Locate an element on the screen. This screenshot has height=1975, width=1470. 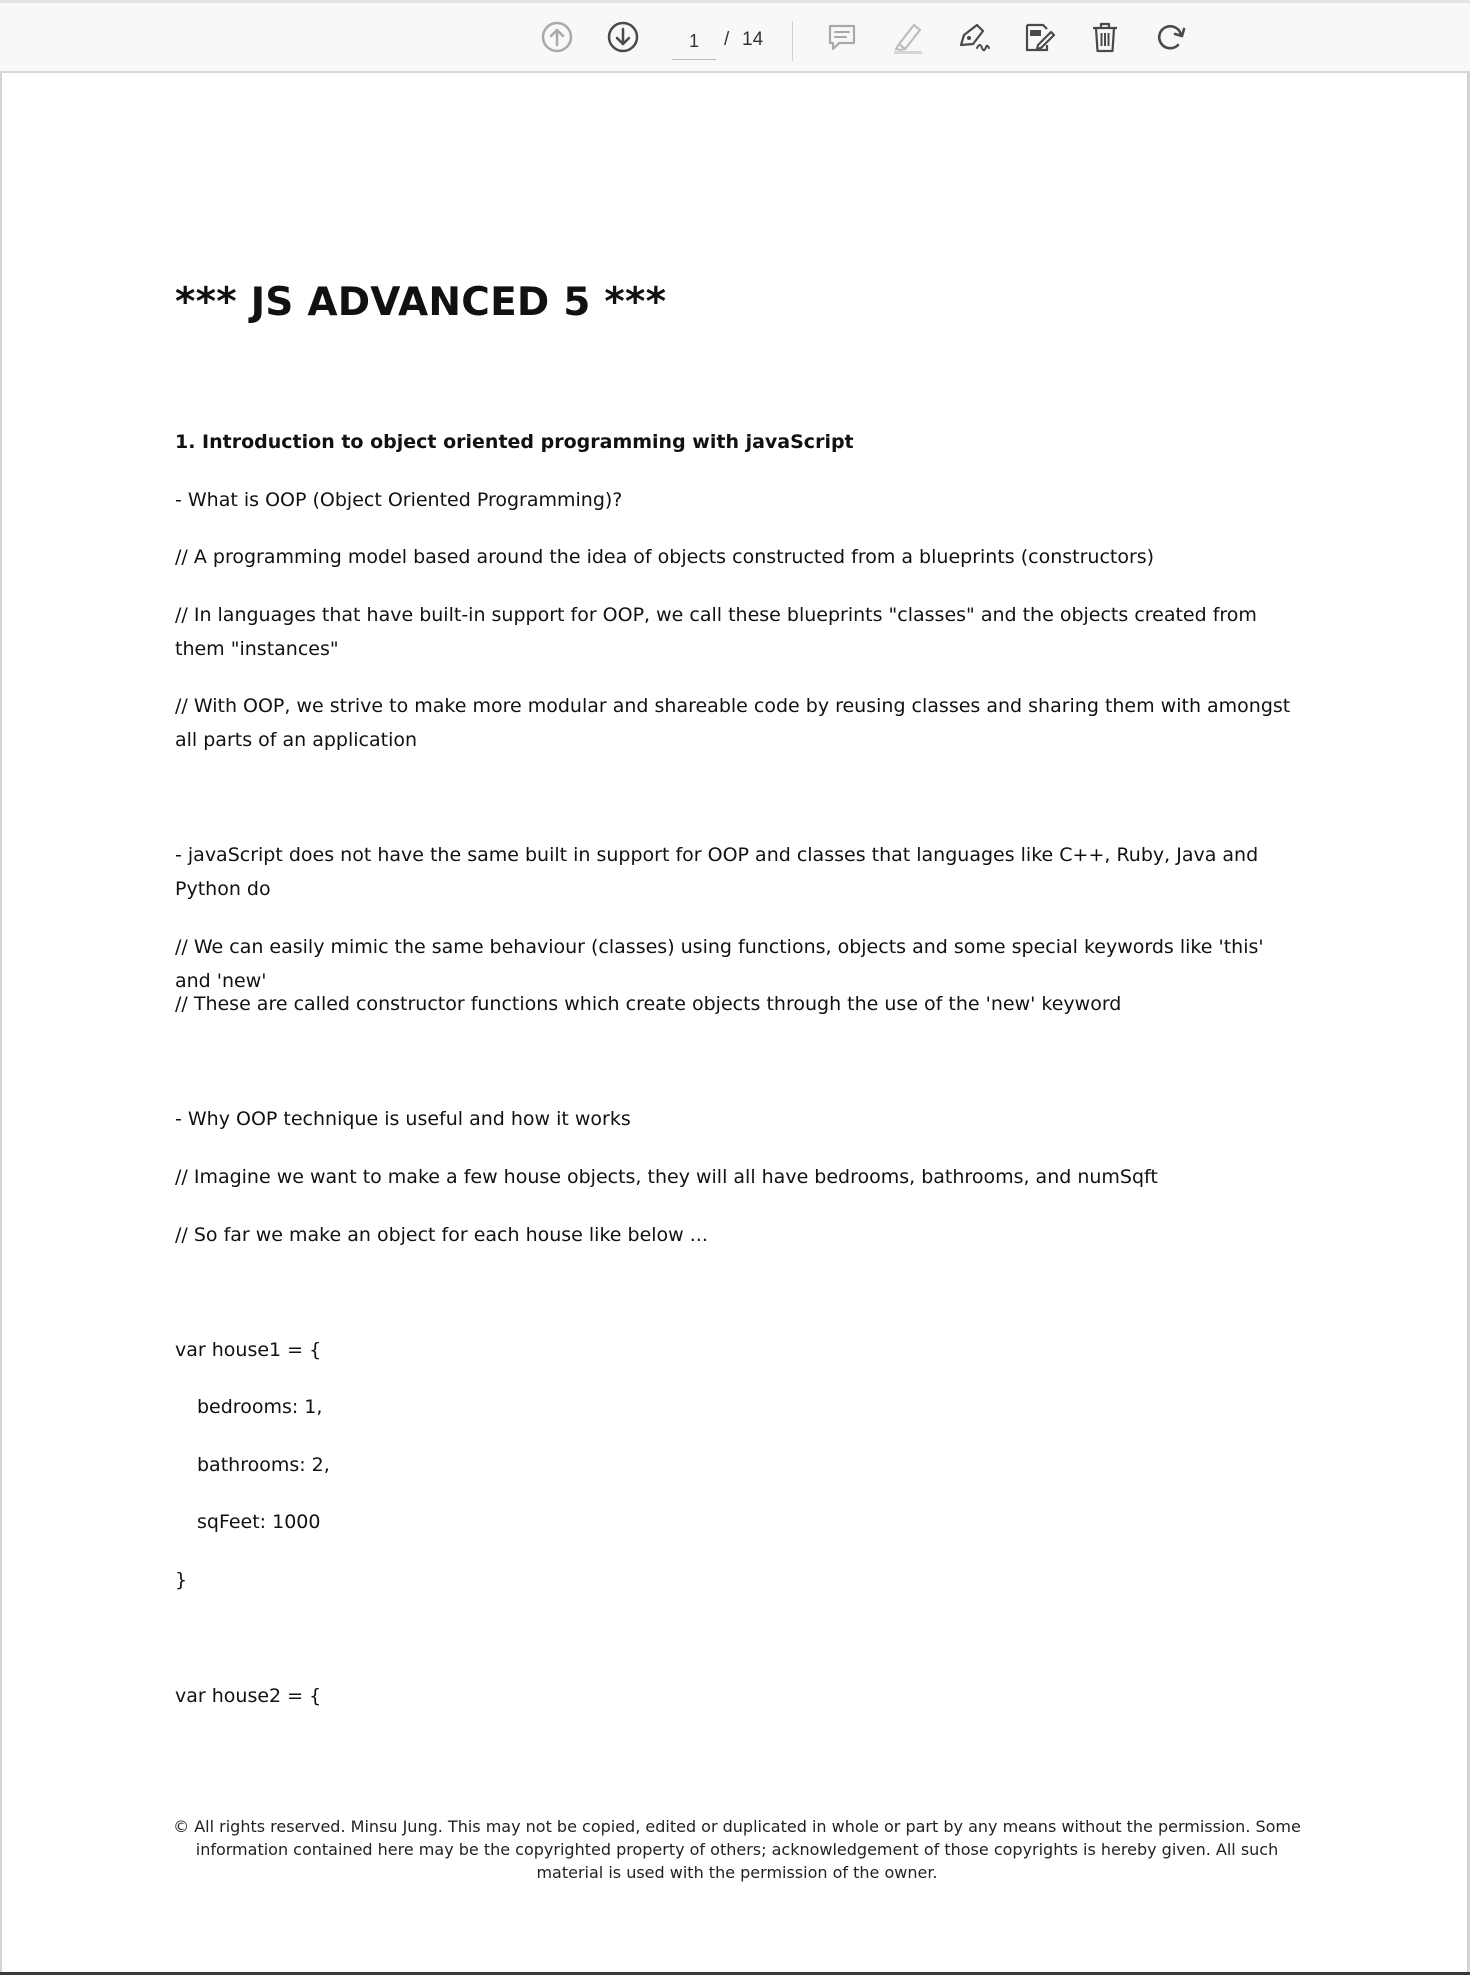
arrow-down-circle-icon is located at coordinates (623, 37).